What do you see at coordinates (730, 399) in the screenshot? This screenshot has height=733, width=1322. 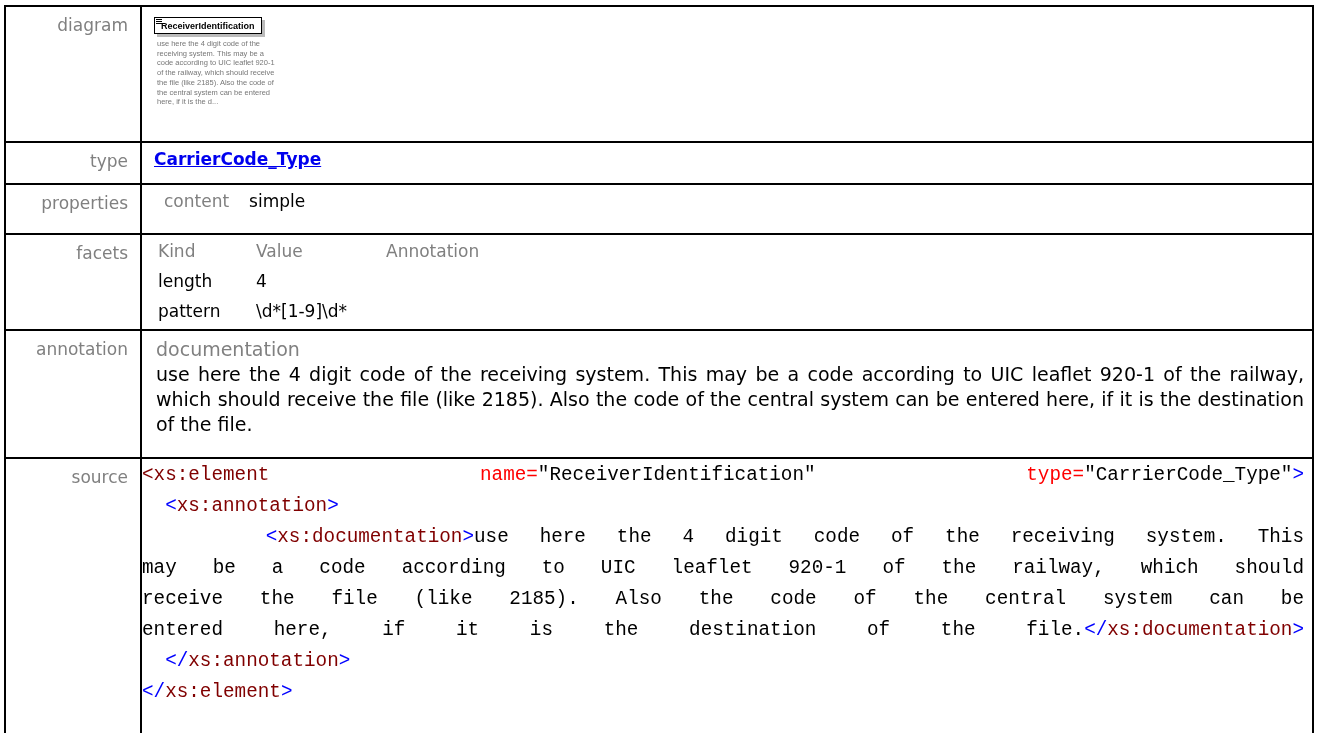 I see `documentation-text: use here the 4 digit code of the receiving system. This may be a code according to UIC leaflet 920-1 of the railway, which should receive the file (like 2185). Also the code of the central system can be entered here, if it is the destination of the file.` at bounding box center [730, 399].